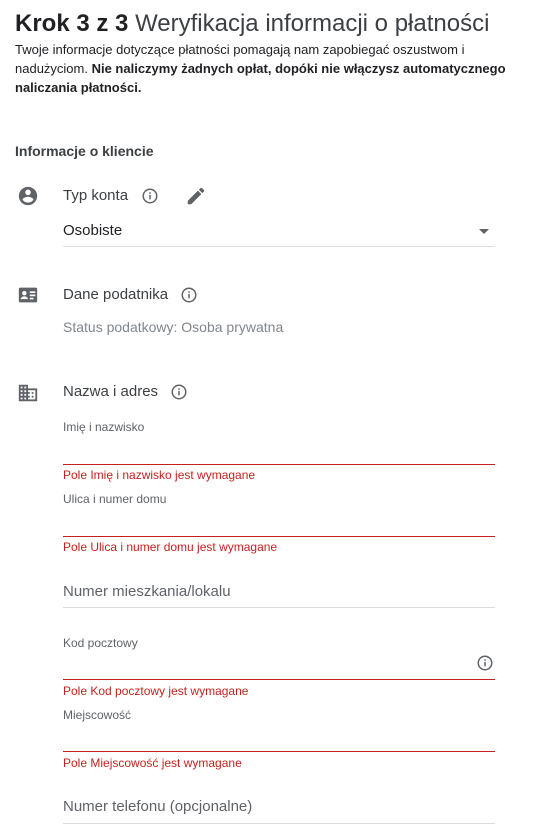  What do you see at coordinates (279, 751) in the screenshot?
I see `city-field-underline` at bounding box center [279, 751].